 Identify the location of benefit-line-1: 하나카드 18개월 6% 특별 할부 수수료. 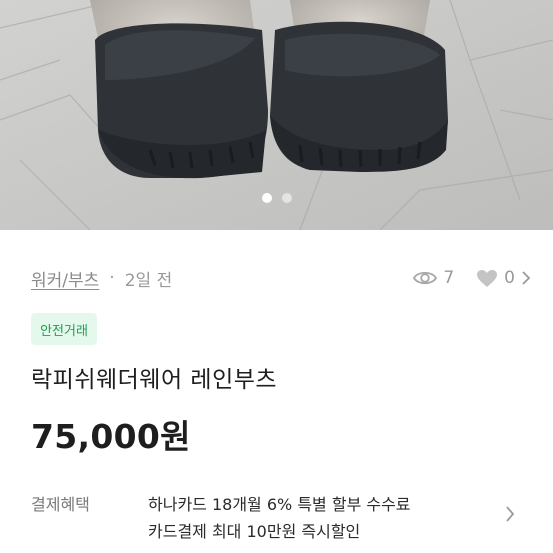
(279, 504).